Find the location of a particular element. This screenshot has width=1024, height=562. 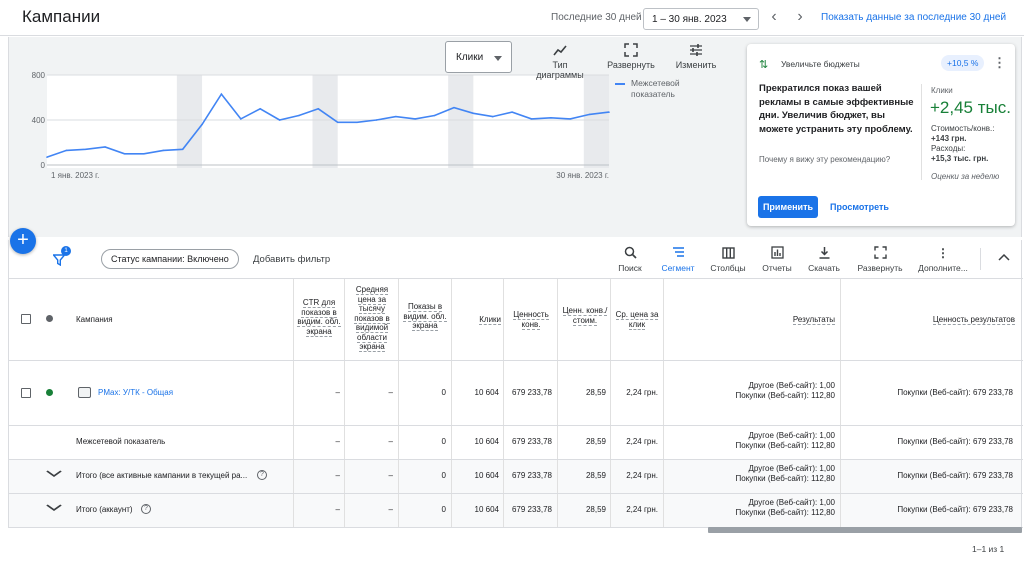

date-range-value: 1 – 30 янв. 2023 is located at coordinates (689, 19).